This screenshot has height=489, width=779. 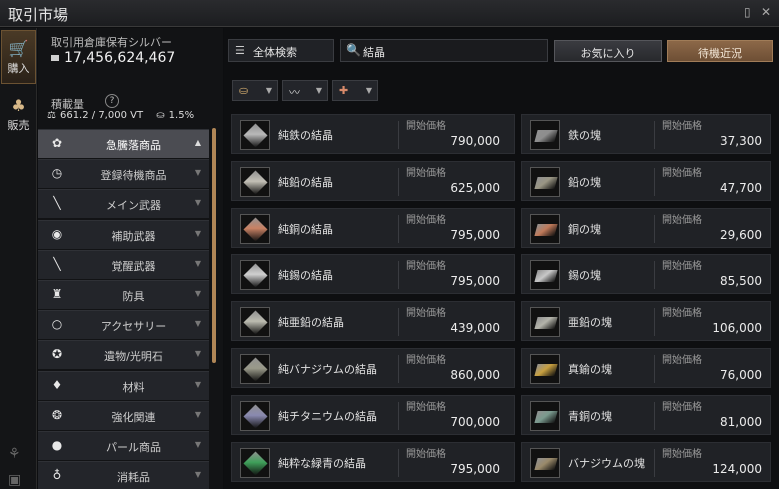 What do you see at coordinates (123, 174) in the screenshot?
I see `category-item: ◷ 登録待機商品 ▼` at bounding box center [123, 174].